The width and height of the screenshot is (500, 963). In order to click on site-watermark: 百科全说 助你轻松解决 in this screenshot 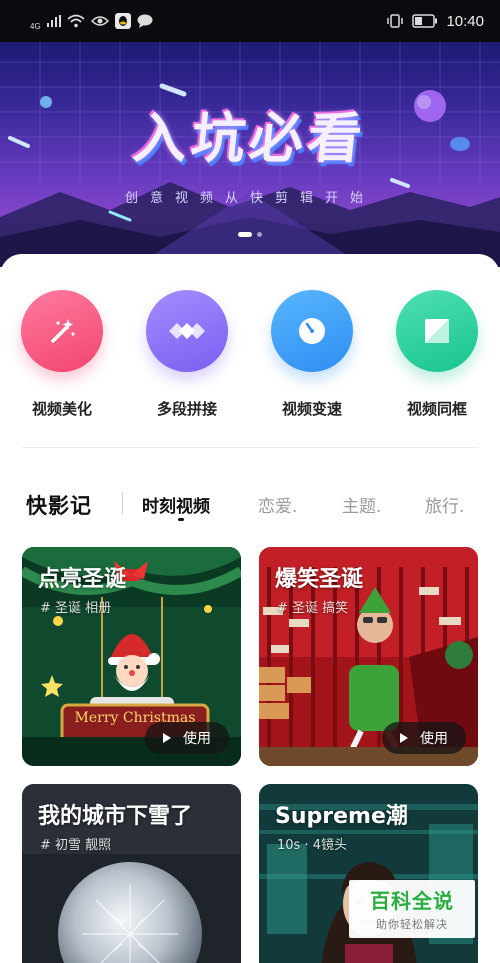, I will do `click(412, 909)`.